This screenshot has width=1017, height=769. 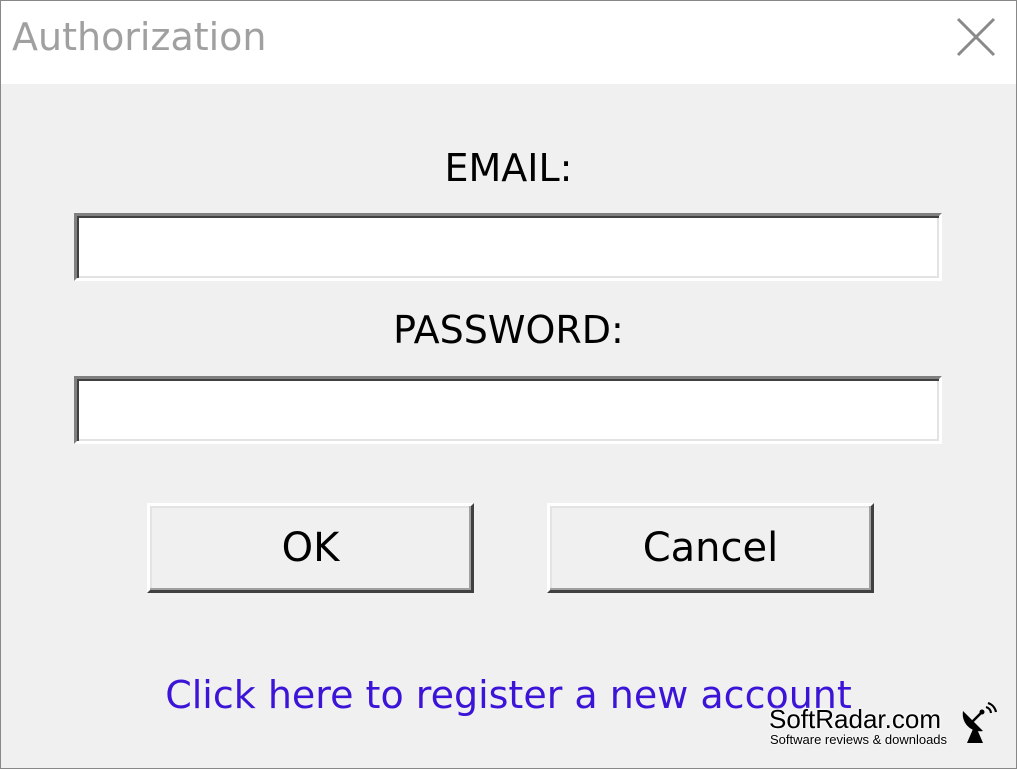 What do you see at coordinates (980, 722) in the screenshot?
I see `satellite-dish-icon` at bounding box center [980, 722].